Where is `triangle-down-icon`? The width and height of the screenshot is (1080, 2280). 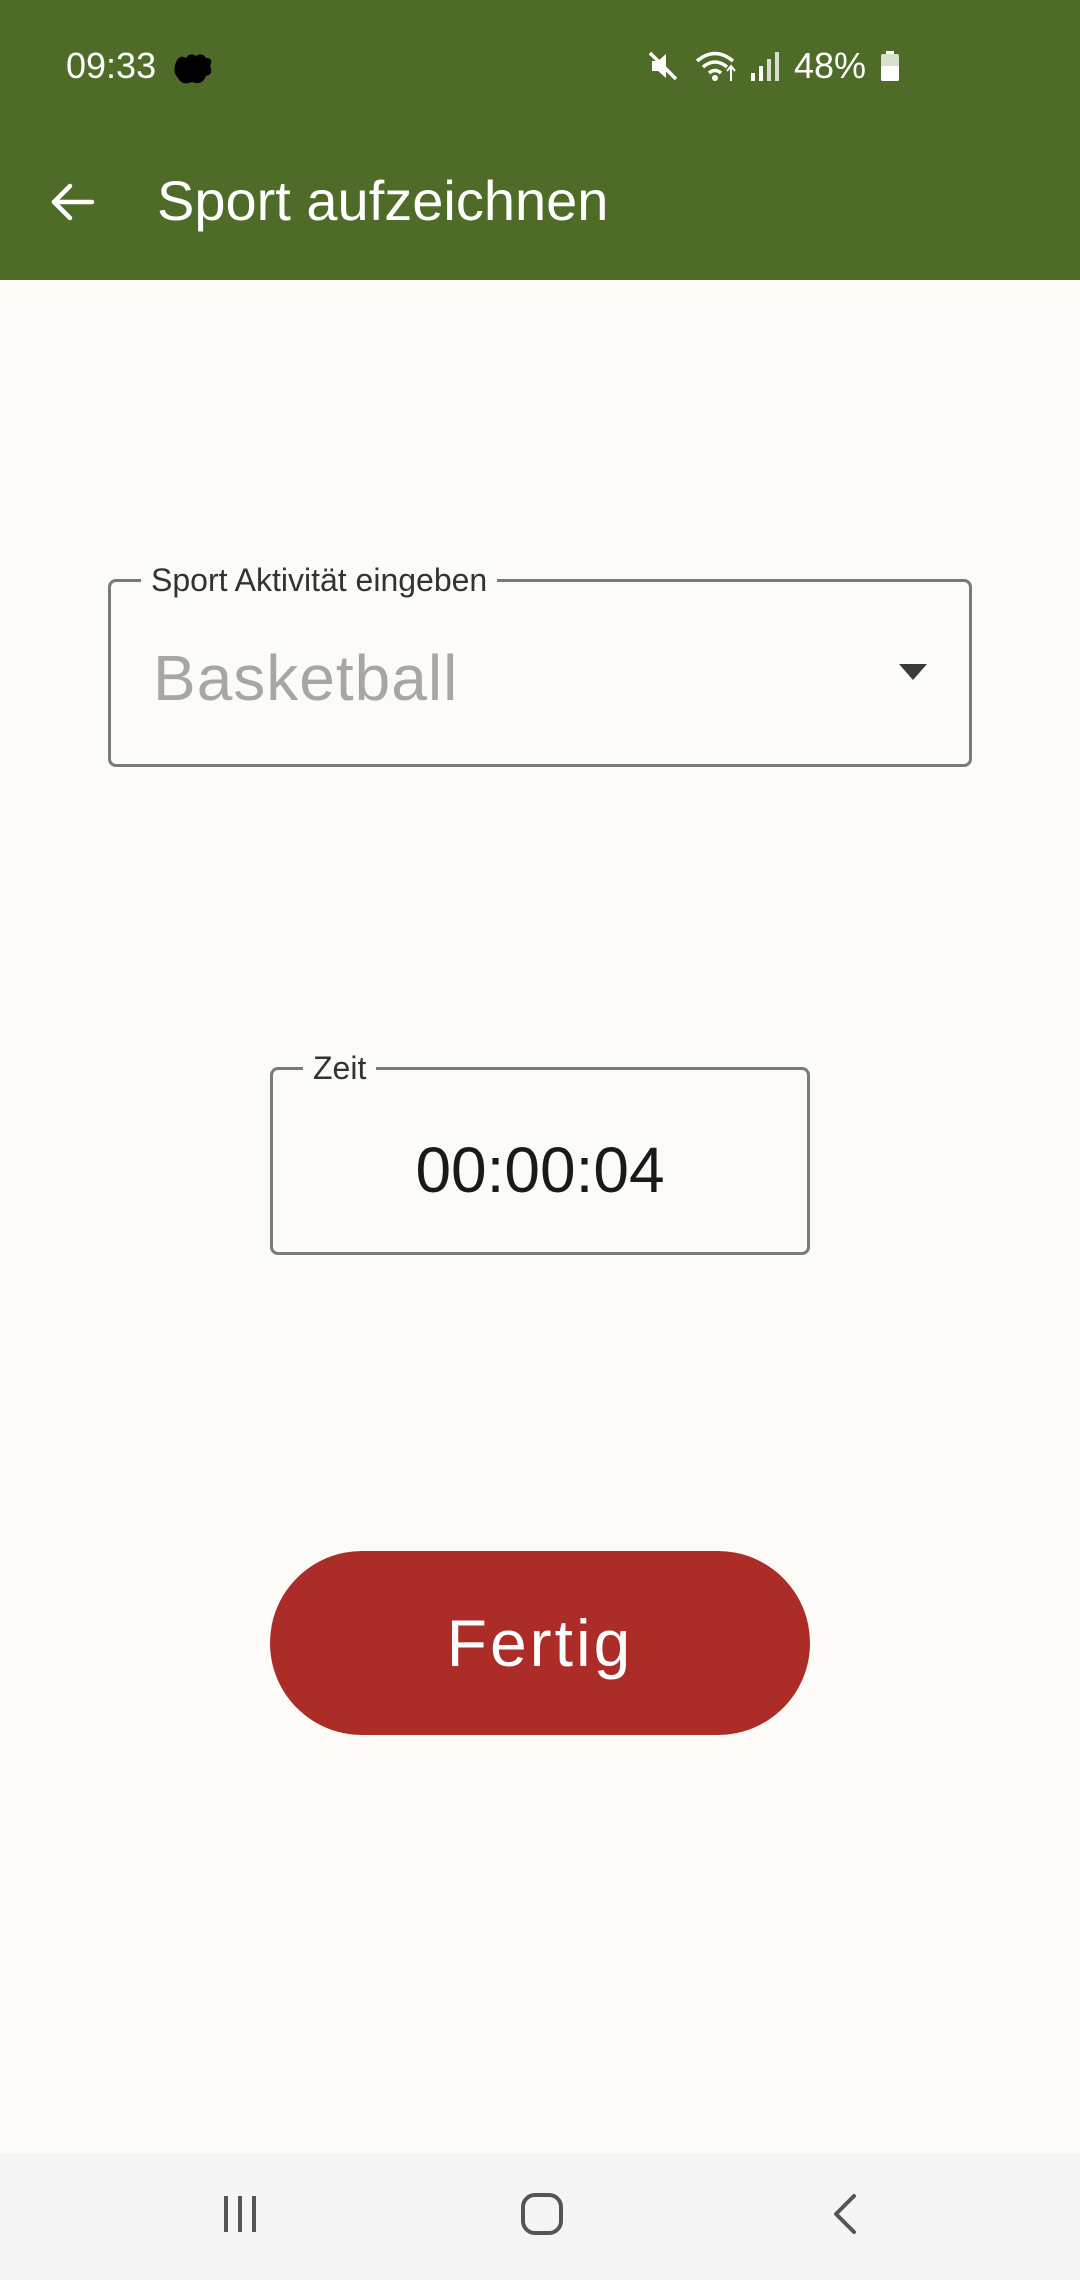
triangle-down-icon is located at coordinates (913, 672).